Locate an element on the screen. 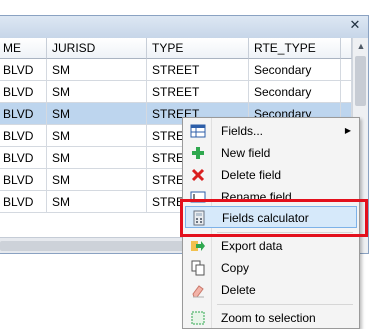  plus-icon is located at coordinates (198, 153).